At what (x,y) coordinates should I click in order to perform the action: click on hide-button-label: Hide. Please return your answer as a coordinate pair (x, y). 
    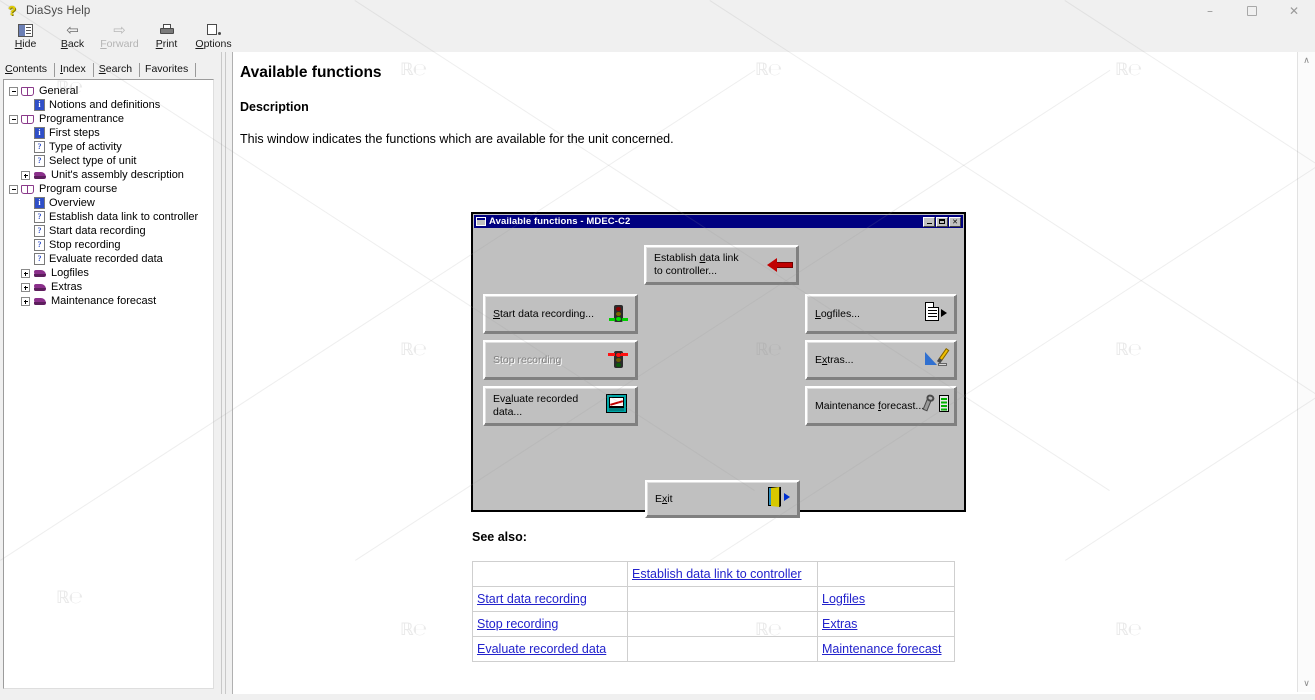
    Looking at the image, I should click on (25, 44).